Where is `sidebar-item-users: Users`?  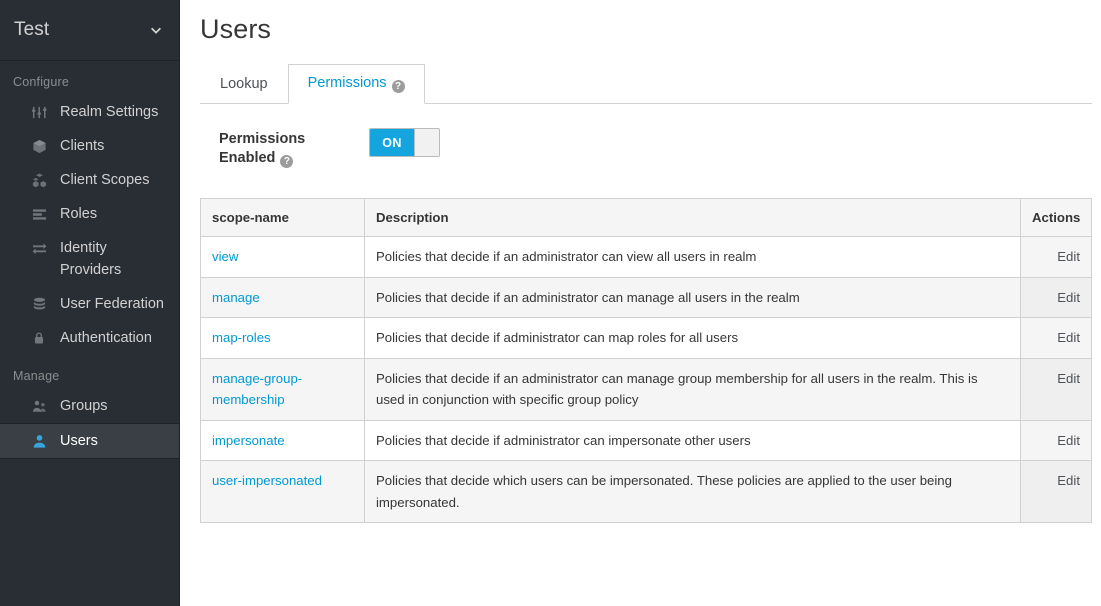 sidebar-item-users: Users is located at coordinates (89, 441).